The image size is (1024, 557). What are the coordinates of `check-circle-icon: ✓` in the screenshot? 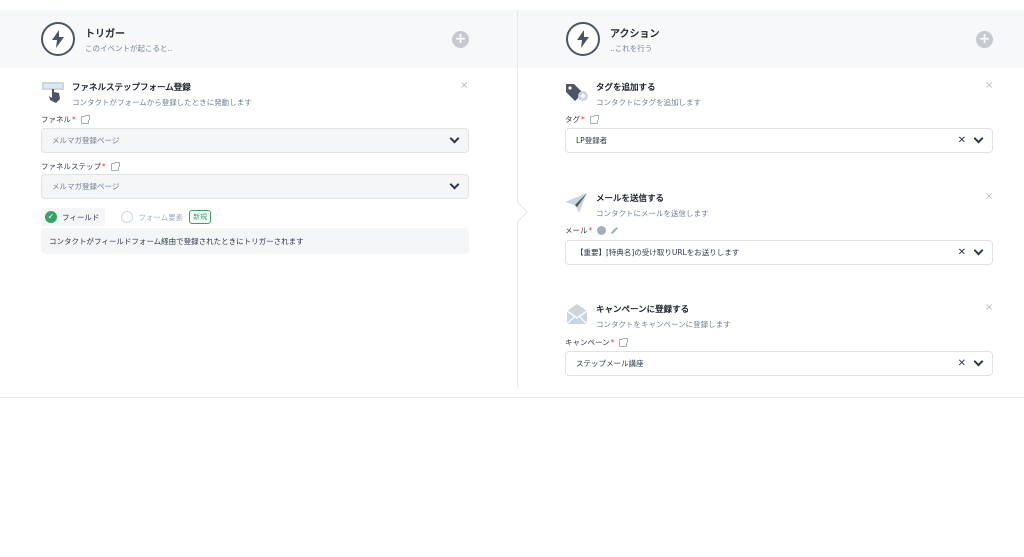 It's located at (51, 217).